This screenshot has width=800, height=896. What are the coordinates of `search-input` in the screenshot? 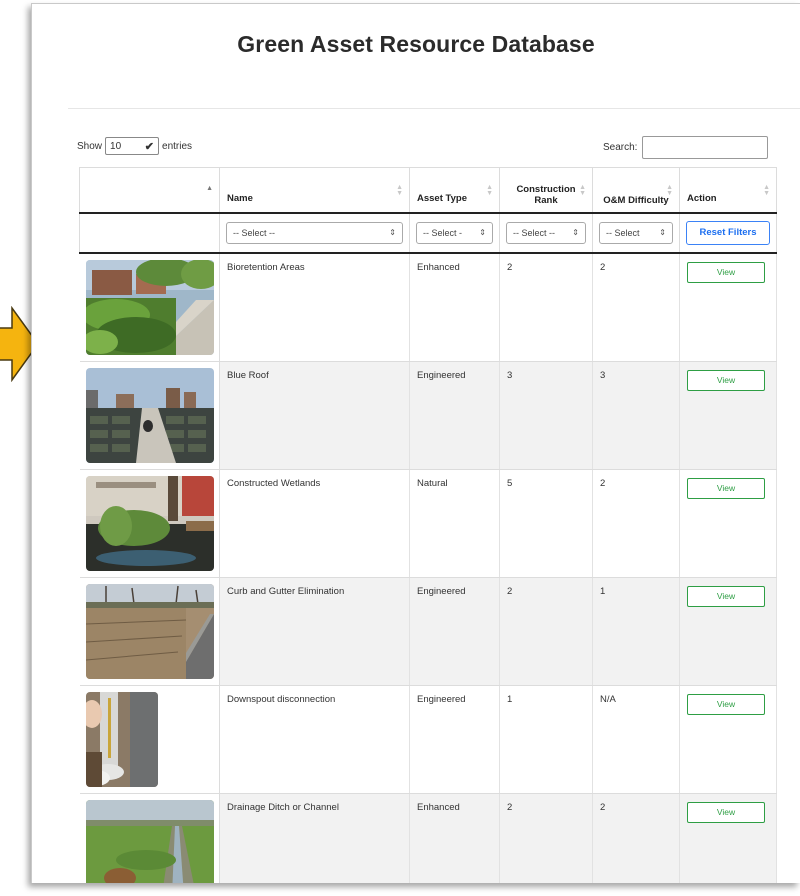 It's located at (705, 147).